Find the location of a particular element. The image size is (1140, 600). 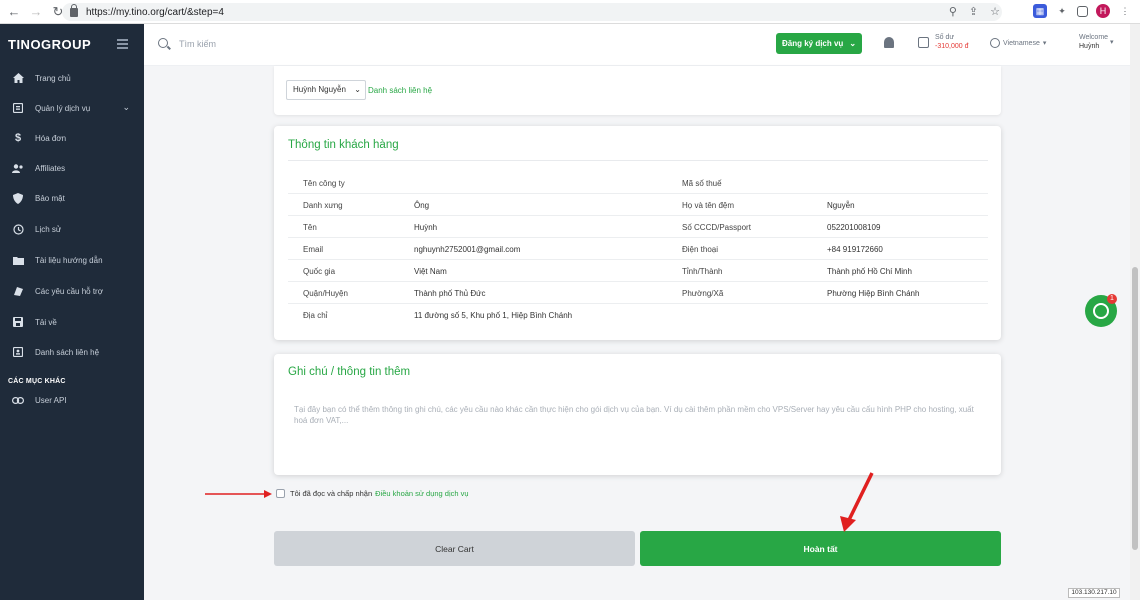

field-label: Tên is located at coordinates (310, 227).